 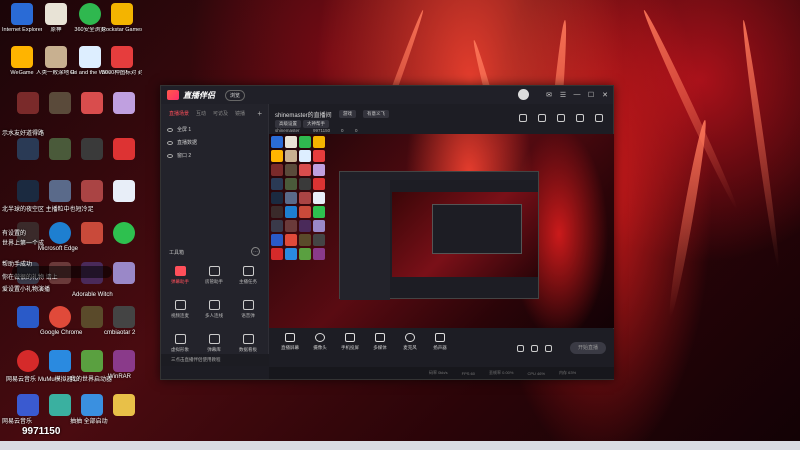 I want to click on layer-label: 窗口 2, so click(x=184, y=156).